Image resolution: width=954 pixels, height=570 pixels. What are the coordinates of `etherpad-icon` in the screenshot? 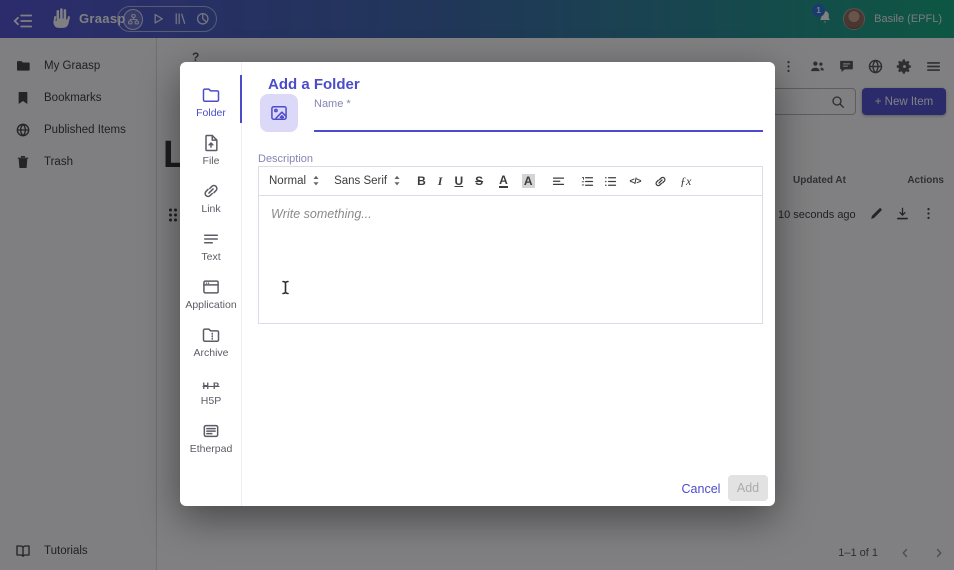 It's located at (211, 431).